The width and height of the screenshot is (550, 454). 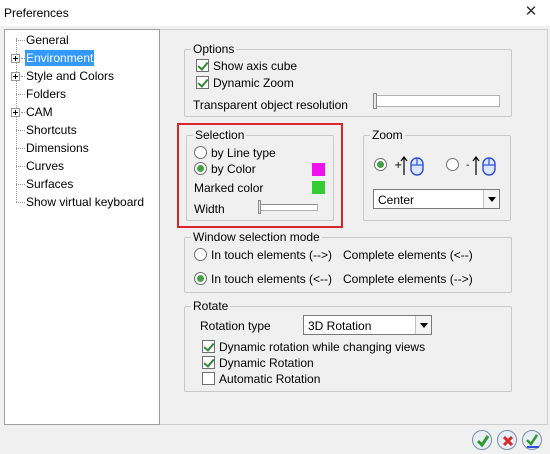 What do you see at coordinates (409, 166) in the screenshot?
I see `mouse-wheel-plus-up-icon: +` at bounding box center [409, 166].